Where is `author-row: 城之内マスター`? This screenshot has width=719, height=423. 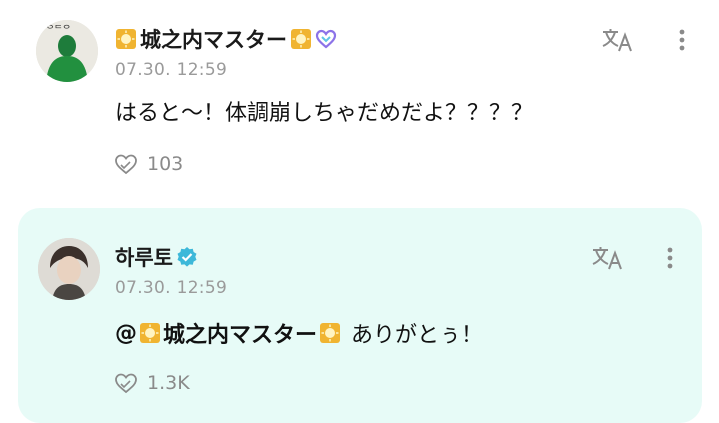
author-row: 城之内マスター is located at coordinates (226, 39).